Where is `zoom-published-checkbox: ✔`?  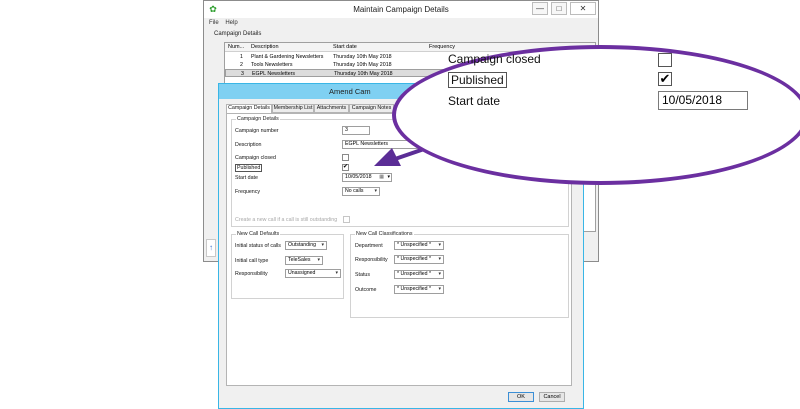
zoom-published-checkbox: ✔ is located at coordinates (665, 78).